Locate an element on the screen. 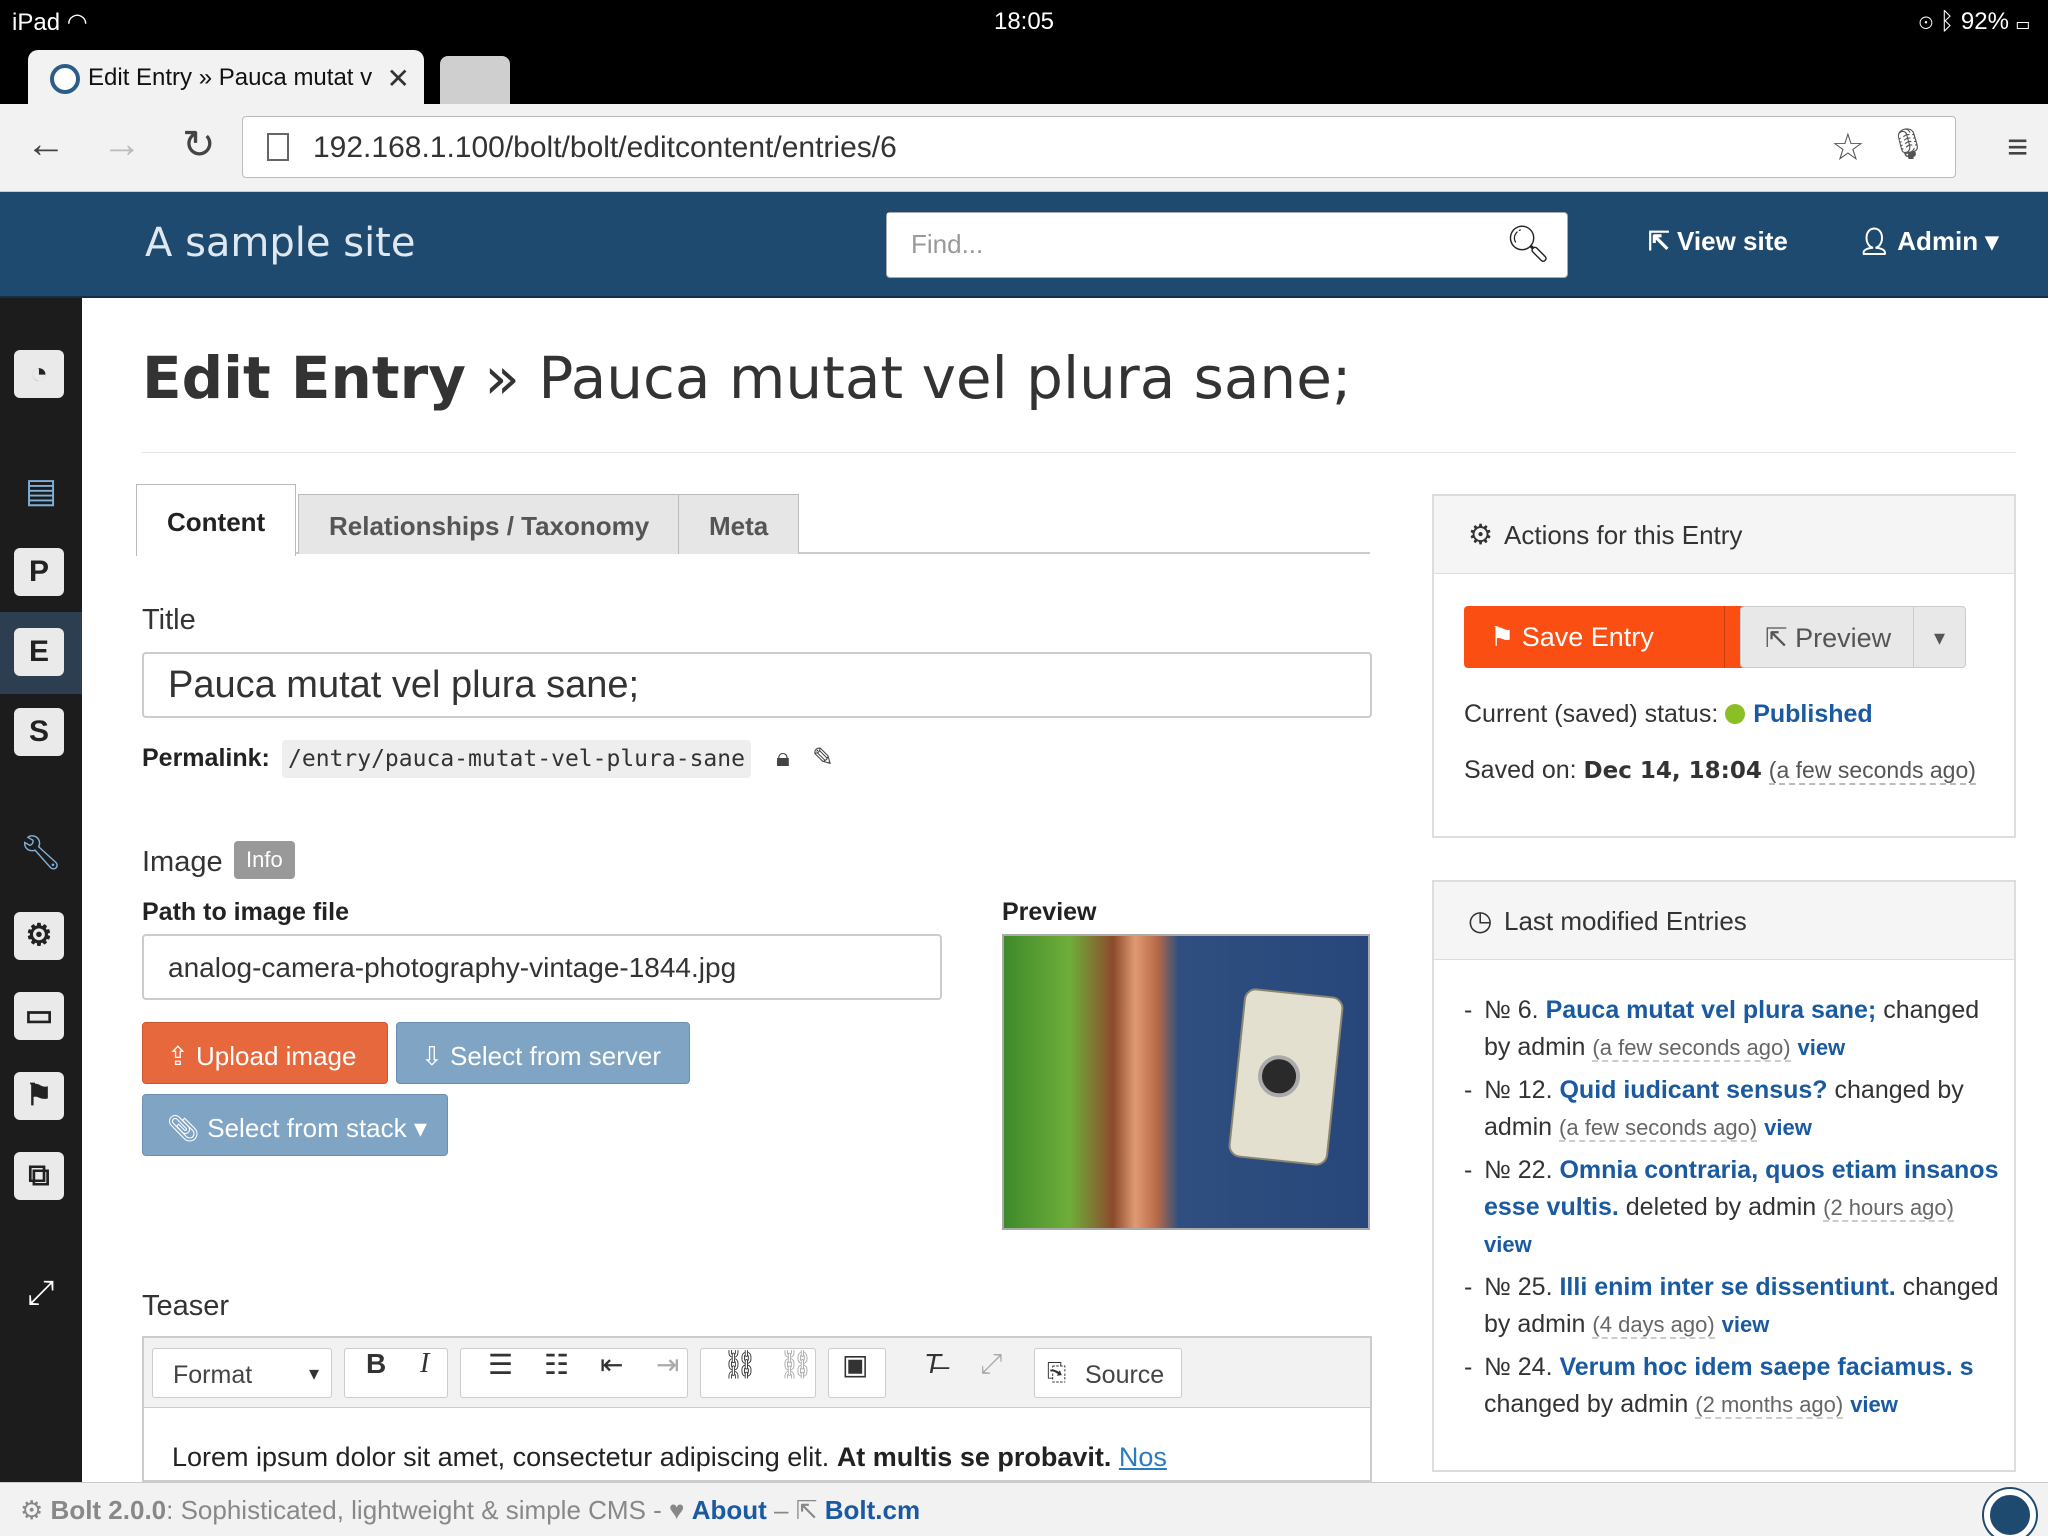 The height and width of the screenshot is (1536, 2048). battery-status: ⊙ ᛒ 92% ▭ is located at coordinates (1974, 21).